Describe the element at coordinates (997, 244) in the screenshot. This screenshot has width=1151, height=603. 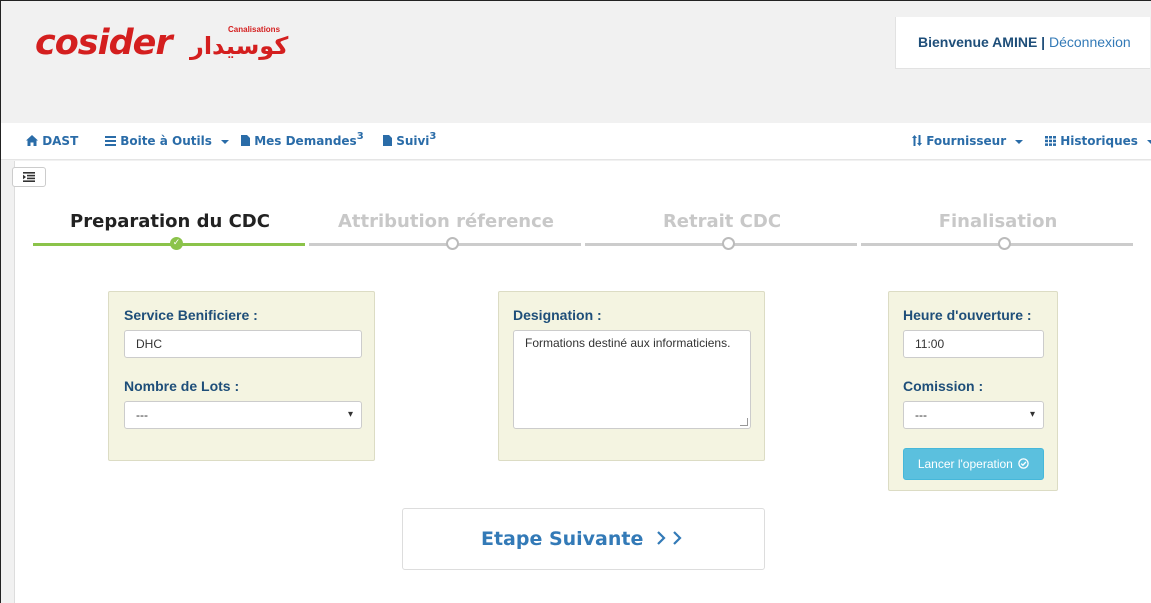
I see `step-4-progress-line` at that location.